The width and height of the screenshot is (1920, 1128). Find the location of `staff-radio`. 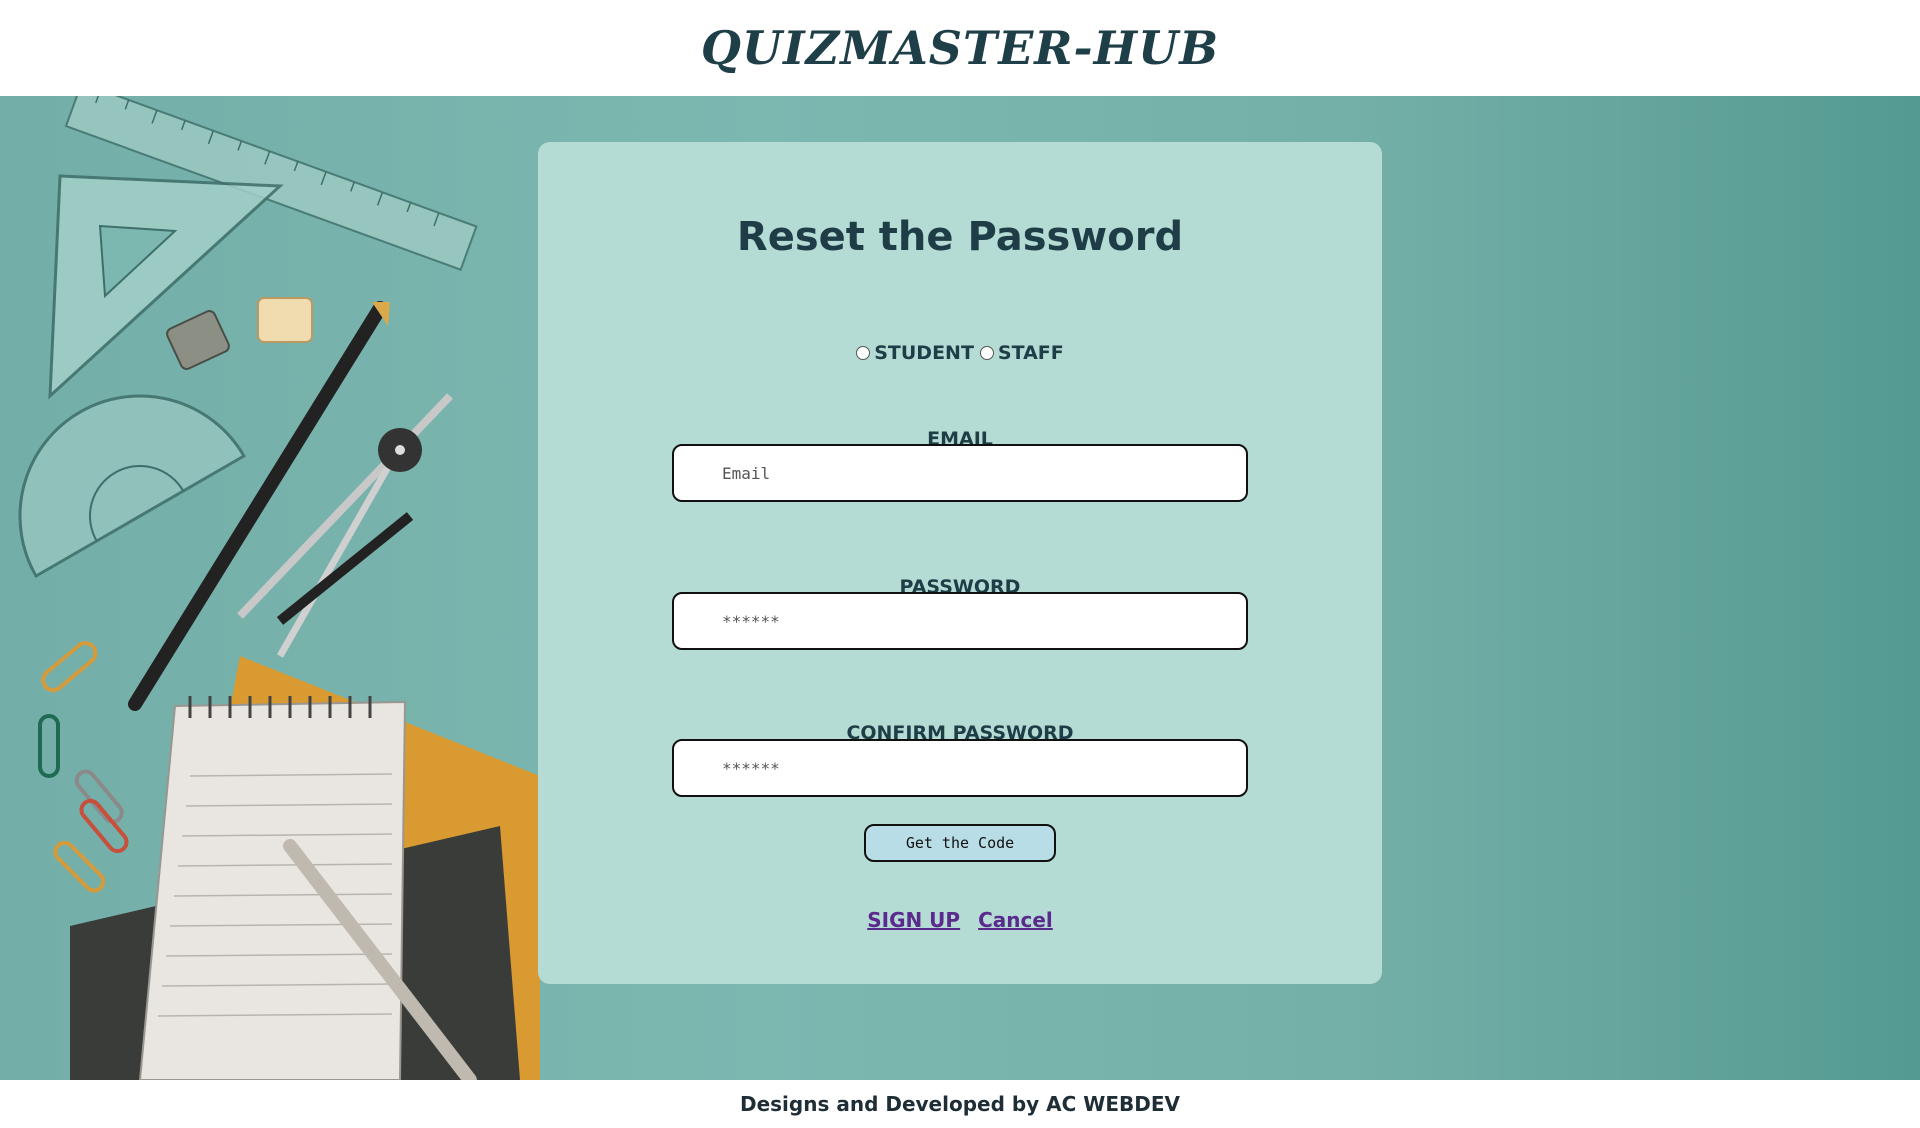

staff-radio is located at coordinates (986, 353).